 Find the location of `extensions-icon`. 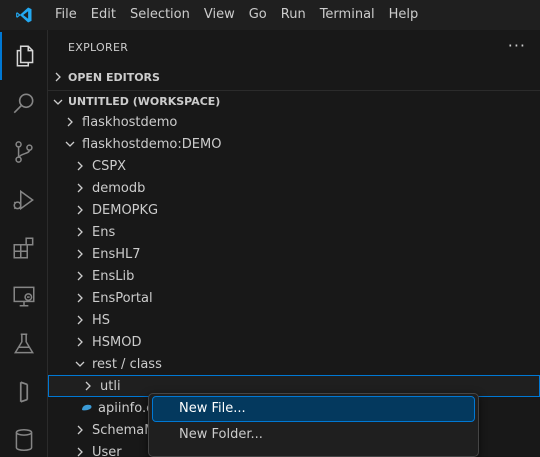

extensions-icon is located at coordinates (24, 248).